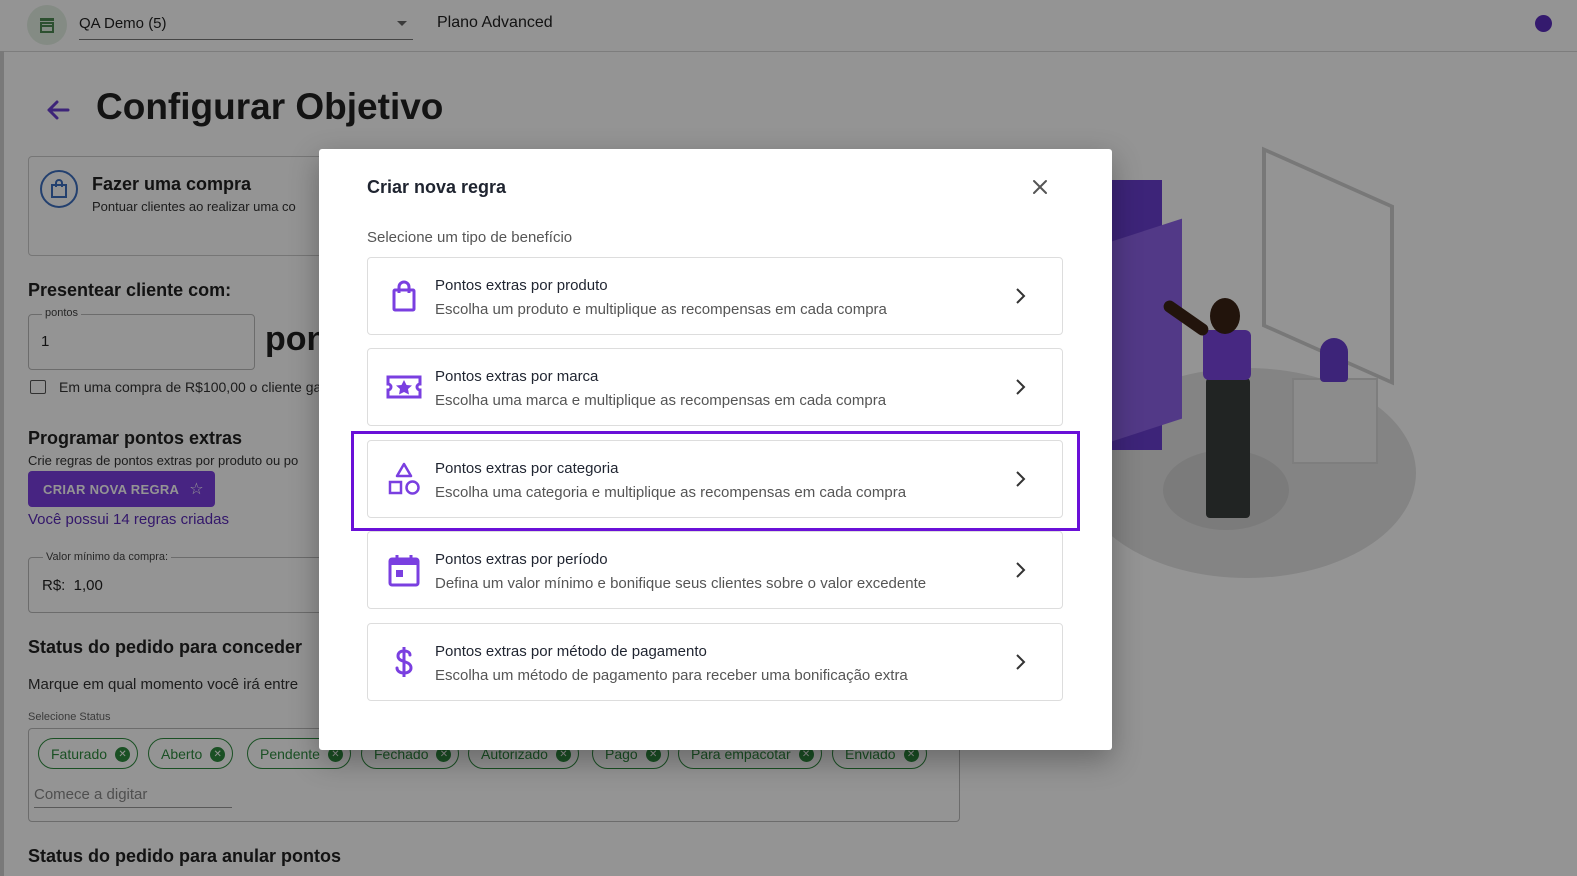  What do you see at coordinates (1040, 187) in the screenshot?
I see `close-icon` at bounding box center [1040, 187].